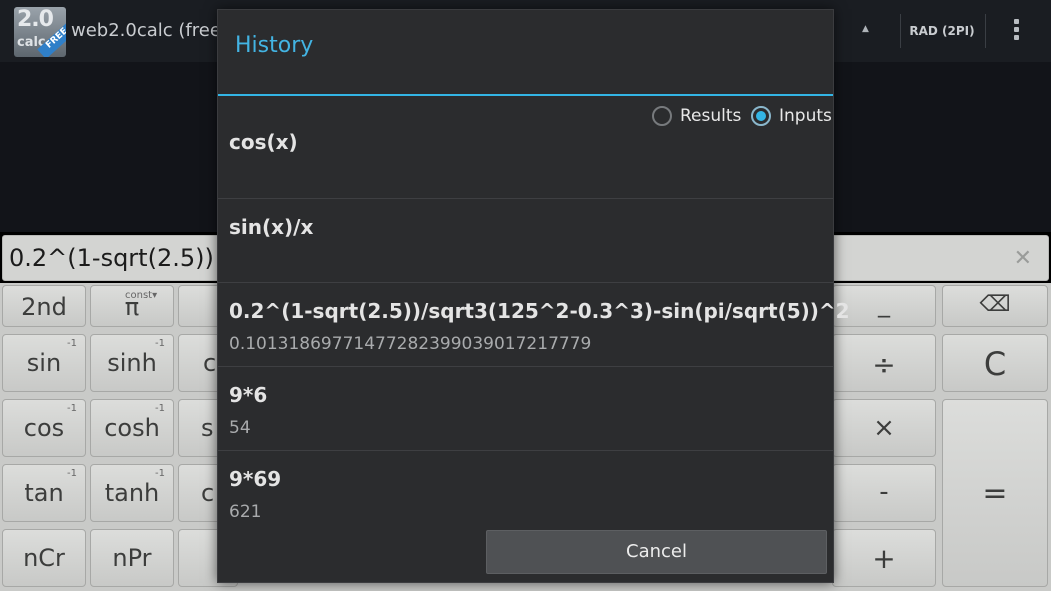 The width and height of the screenshot is (1051, 591). What do you see at coordinates (132, 363) in the screenshot?
I see `sinh-button: -1 sinh` at bounding box center [132, 363].